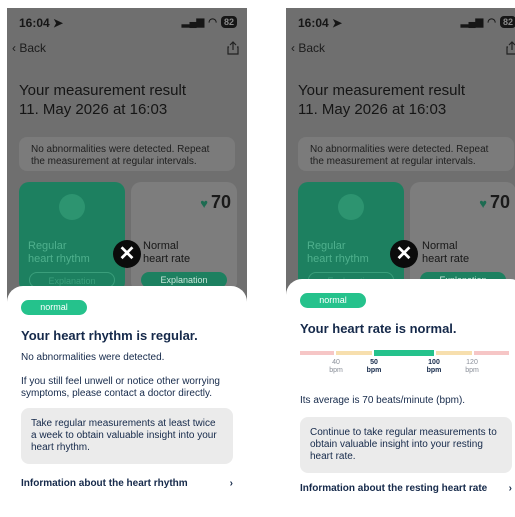  Describe the element at coordinates (472, 366) in the screenshot. I see `scale-tick: 120 bpm` at that location.